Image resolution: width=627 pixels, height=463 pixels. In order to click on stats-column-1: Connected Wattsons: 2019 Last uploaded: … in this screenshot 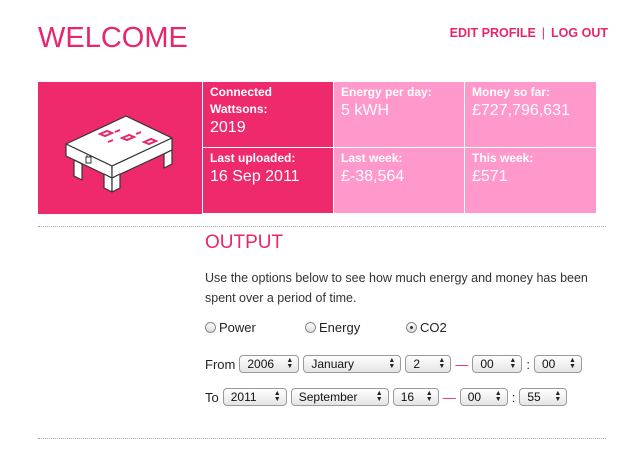, I will do `click(268, 148)`.